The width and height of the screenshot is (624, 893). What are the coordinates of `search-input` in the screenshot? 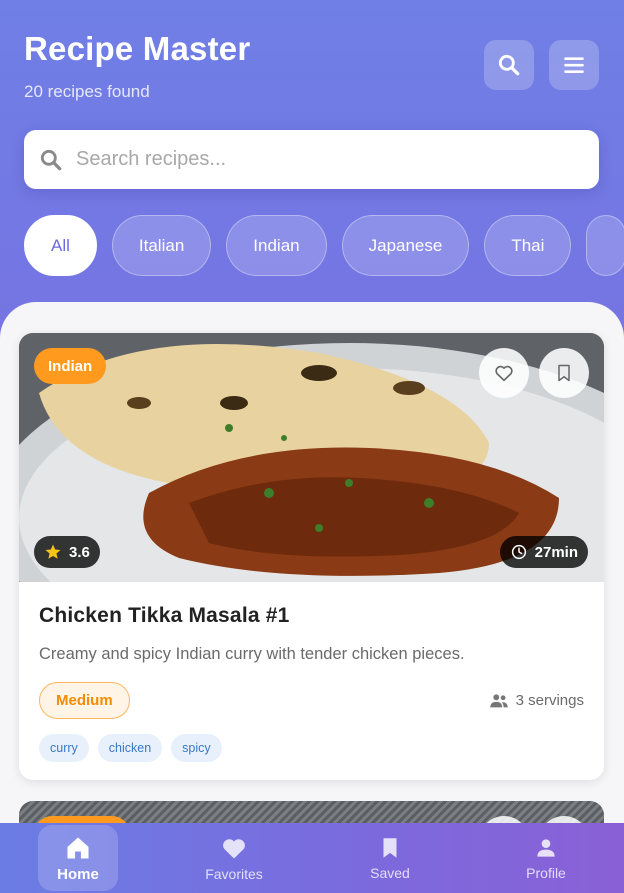 It's located at (311, 159).